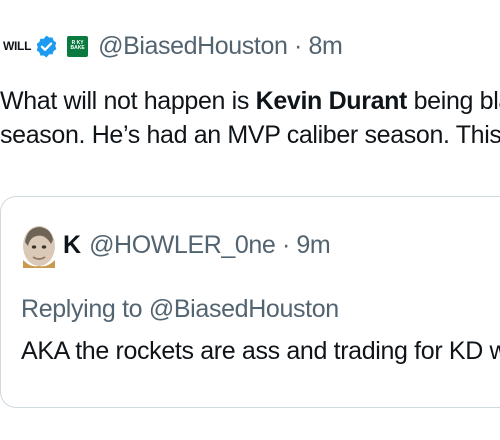  I want to click on author-handle: @BiasedHouston, so click(193, 46).